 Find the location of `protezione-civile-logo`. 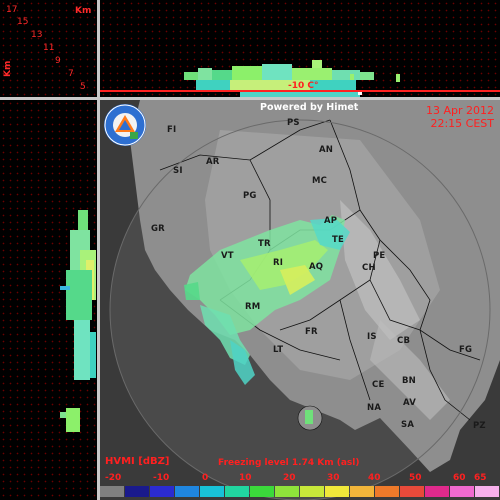

protezione-civile-logo is located at coordinates (125, 125).